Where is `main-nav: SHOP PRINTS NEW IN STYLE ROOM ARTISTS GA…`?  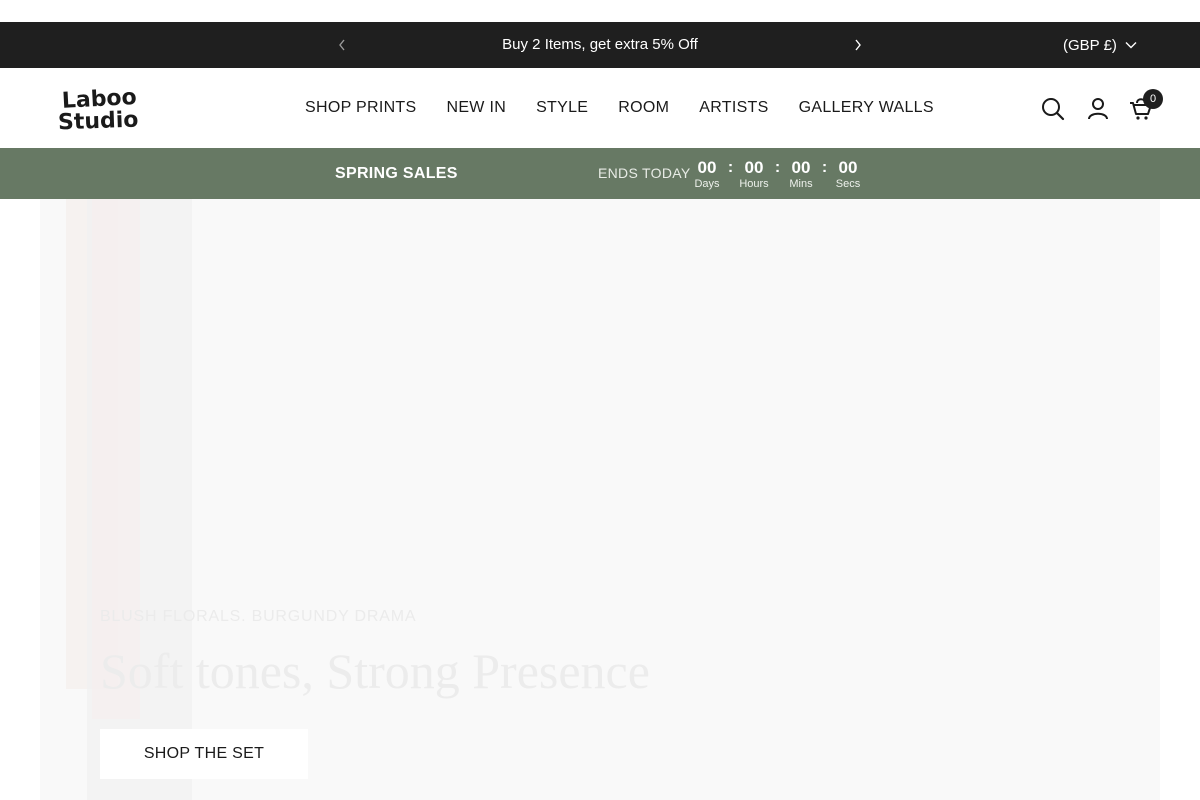 main-nav: SHOP PRINTS NEW IN STYLE ROOM ARTISTS GA… is located at coordinates (619, 108).